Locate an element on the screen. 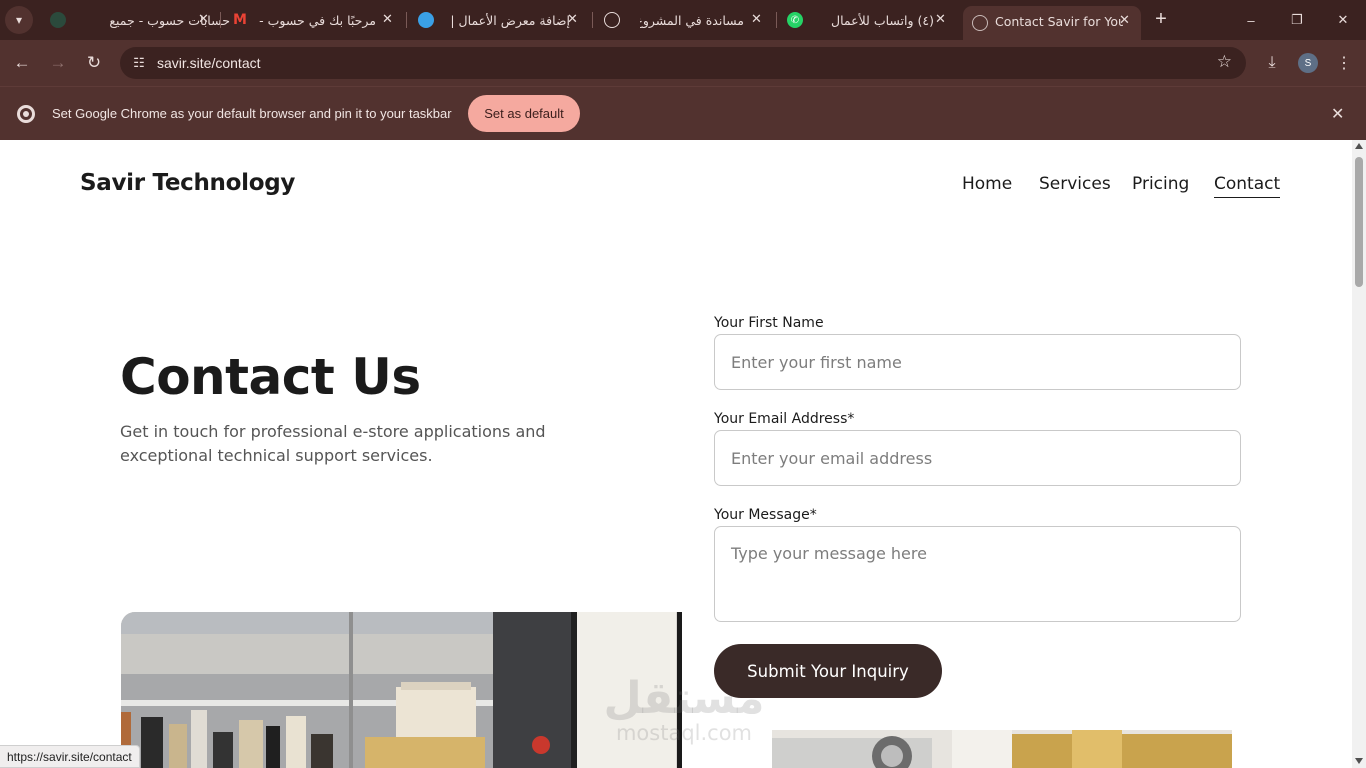 This screenshot has width=1366, height=768. hsoub-favicon-icon is located at coordinates (58, 20).